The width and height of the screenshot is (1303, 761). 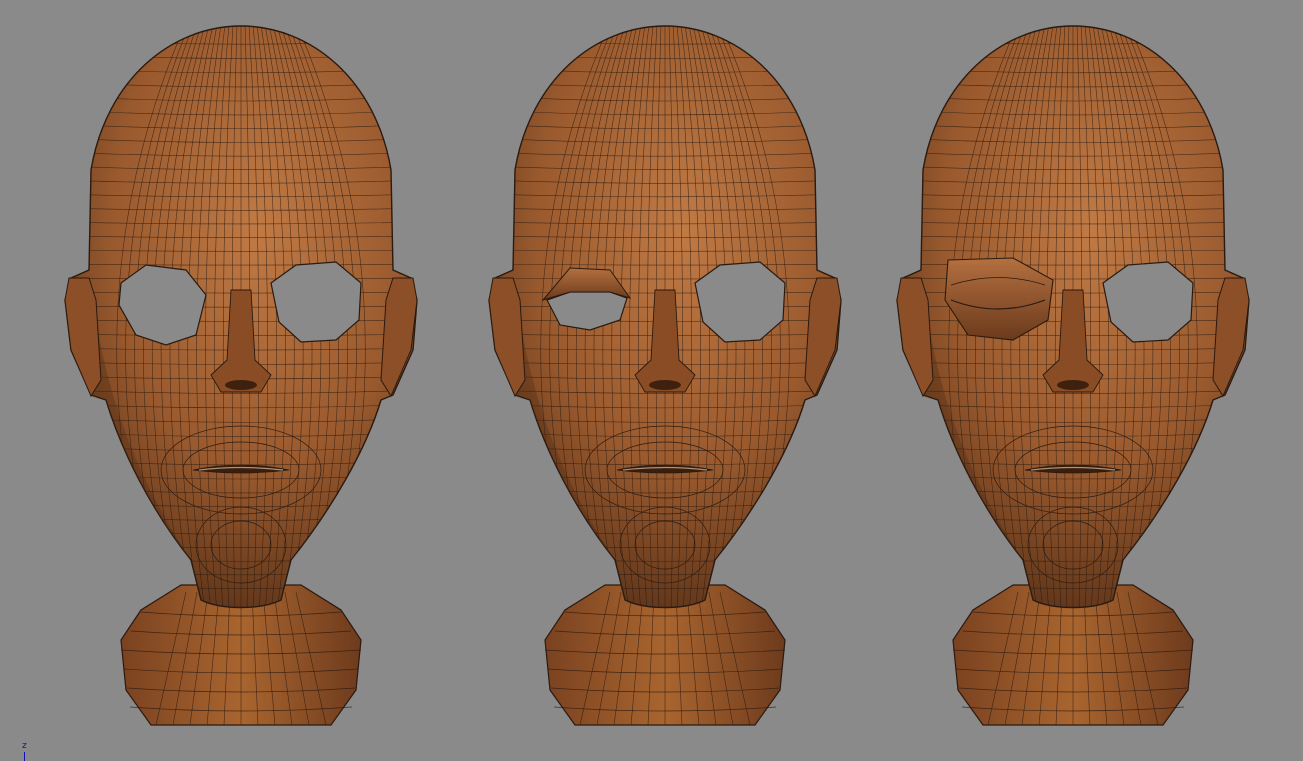 I want to click on z-axis-line, so click(x=24, y=756).